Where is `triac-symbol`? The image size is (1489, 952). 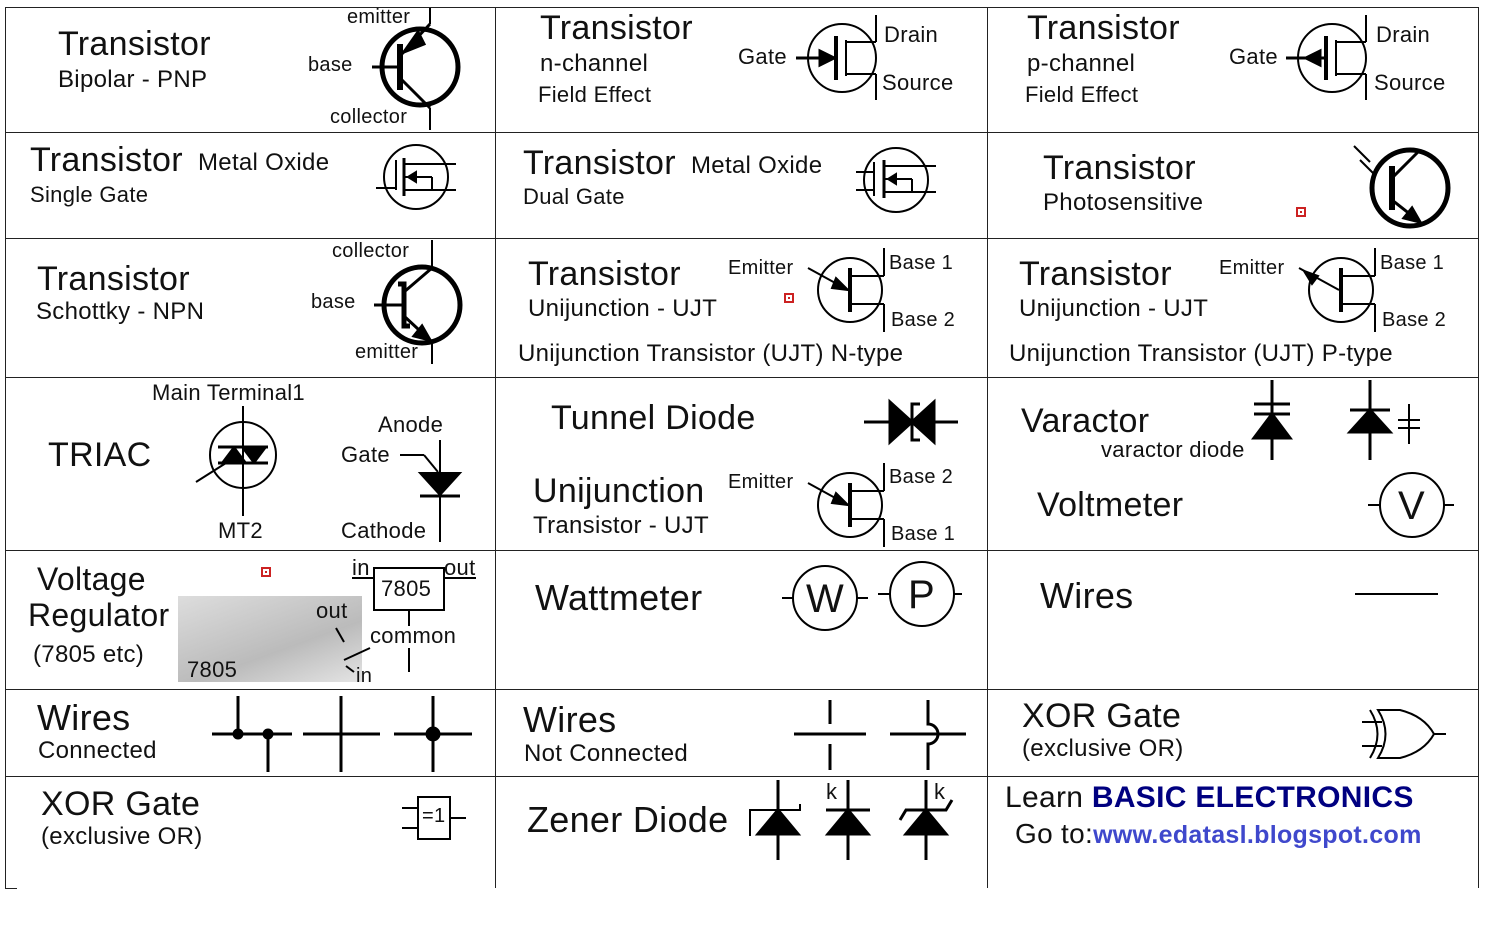
triac-symbol is located at coordinates (236, 461).